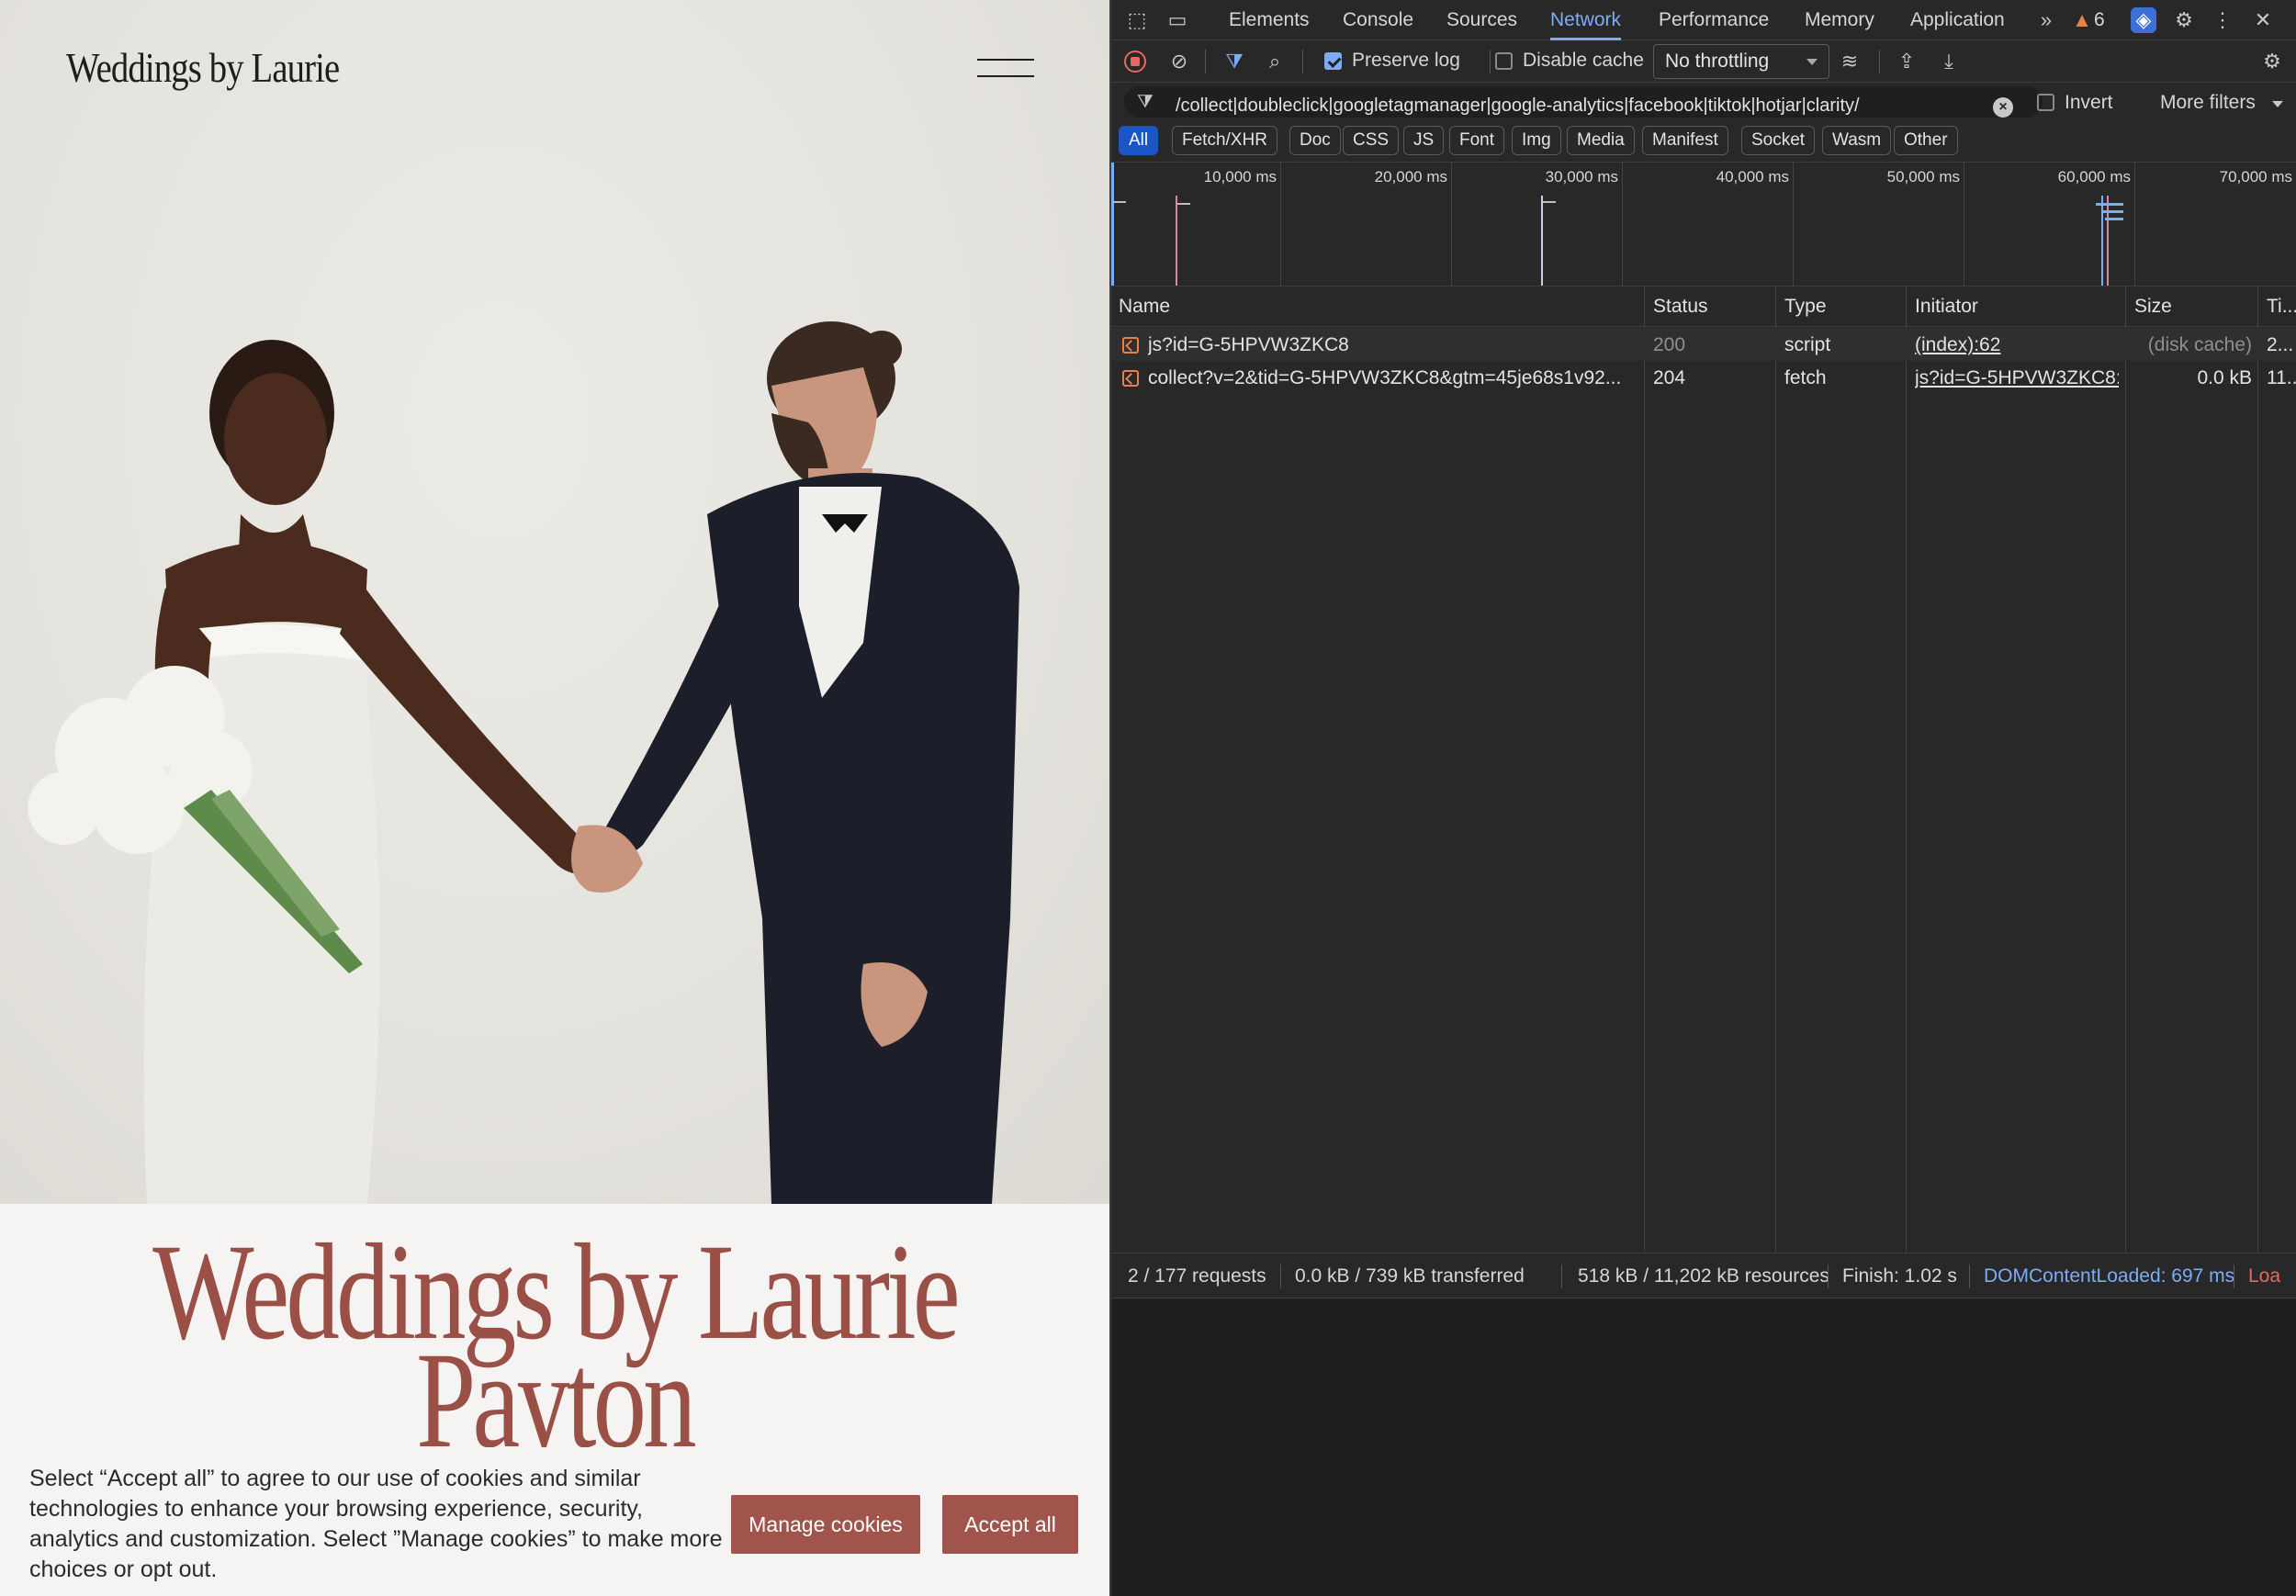  I want to click on column-initiator: Initiator, so click(1946, 307).